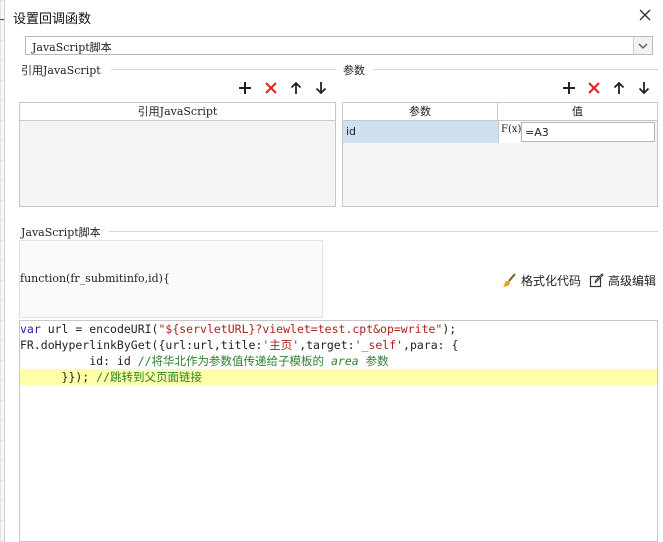 This screenshot has height=542, width=663. I want to click on ref-js-group-label: 引用JavaScript, so click(63, 70).